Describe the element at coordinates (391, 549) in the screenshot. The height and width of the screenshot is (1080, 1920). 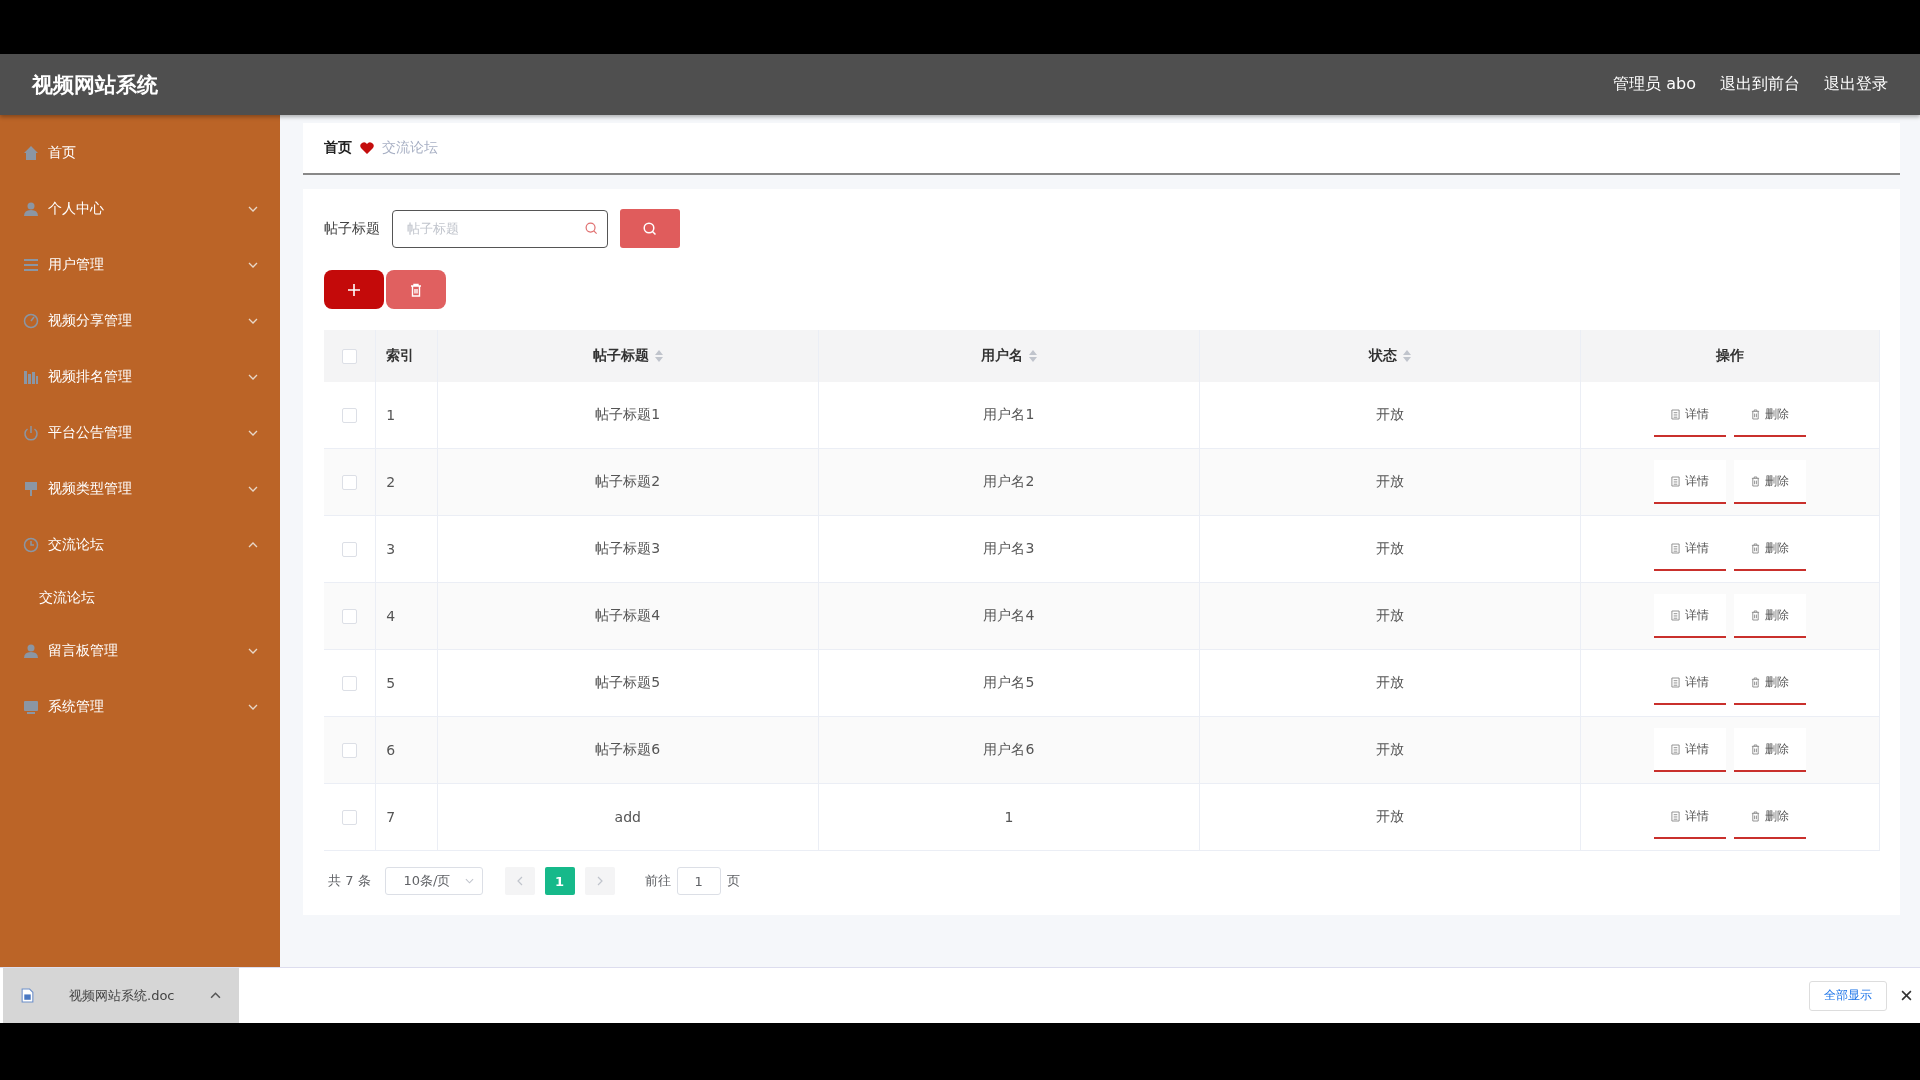
I see `table-cell: 3` at that location.